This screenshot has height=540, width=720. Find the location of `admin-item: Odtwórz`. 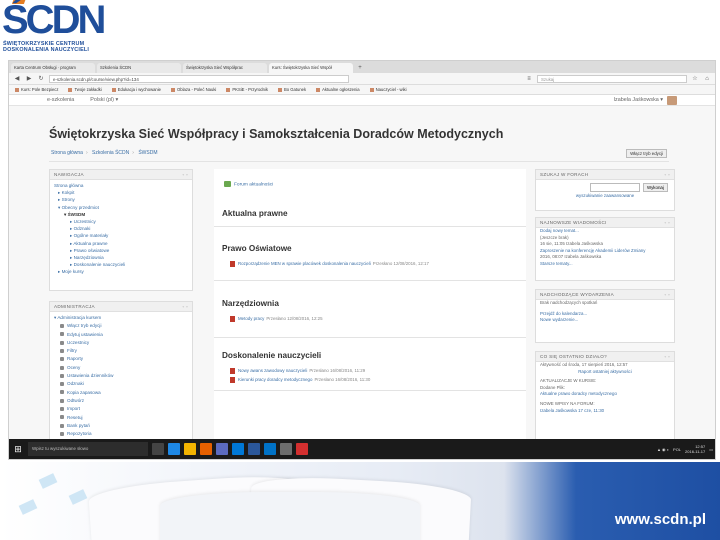

admin-item: Odtwórz is located at coordinates (121, 401).